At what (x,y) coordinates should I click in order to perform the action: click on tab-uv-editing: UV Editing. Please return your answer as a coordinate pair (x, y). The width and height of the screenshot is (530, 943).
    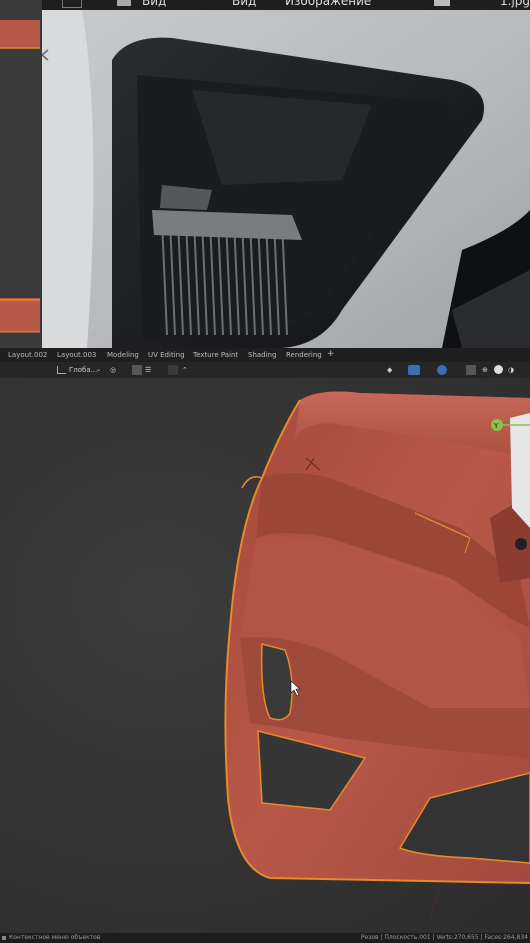
    Looking at the image, I should click on (166, 355).